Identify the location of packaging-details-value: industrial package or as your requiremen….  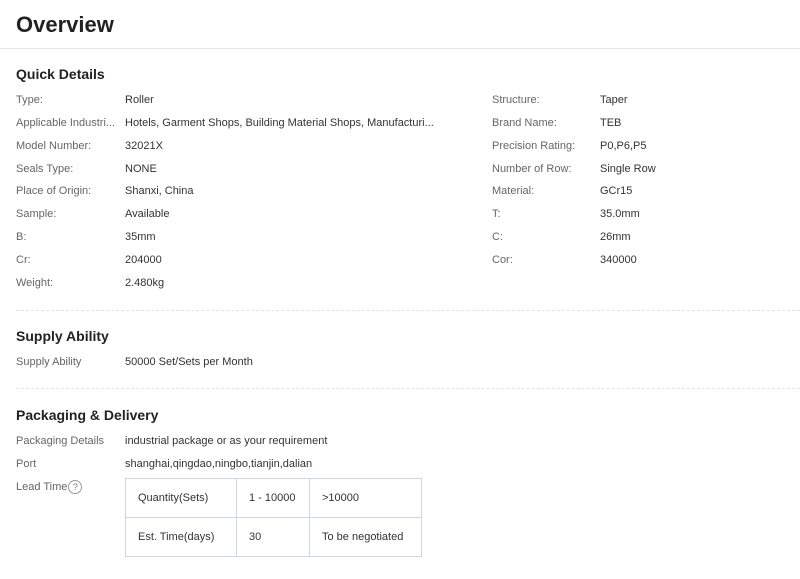
(226, 441).